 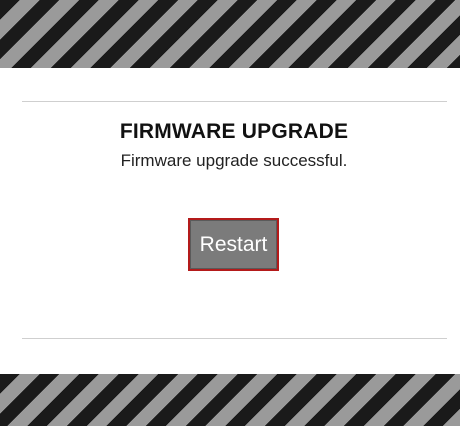 What do you see at coordinates (234, 131) in the screenshot?
I see `dialog-title: FIRMWARE UPGRADE` at bounding box center [234, 131].